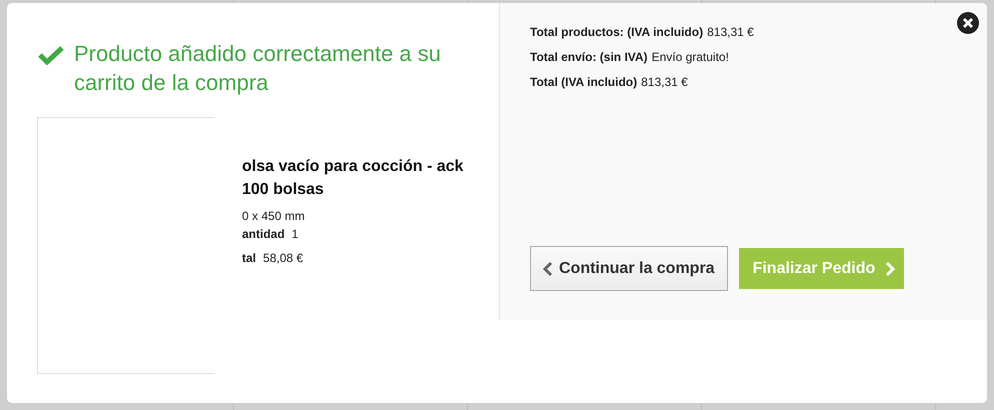  What do you see at coordinates (295, 234) in the screenshot?
I see `quantity-value: 1` at bounding box center [295, 234].